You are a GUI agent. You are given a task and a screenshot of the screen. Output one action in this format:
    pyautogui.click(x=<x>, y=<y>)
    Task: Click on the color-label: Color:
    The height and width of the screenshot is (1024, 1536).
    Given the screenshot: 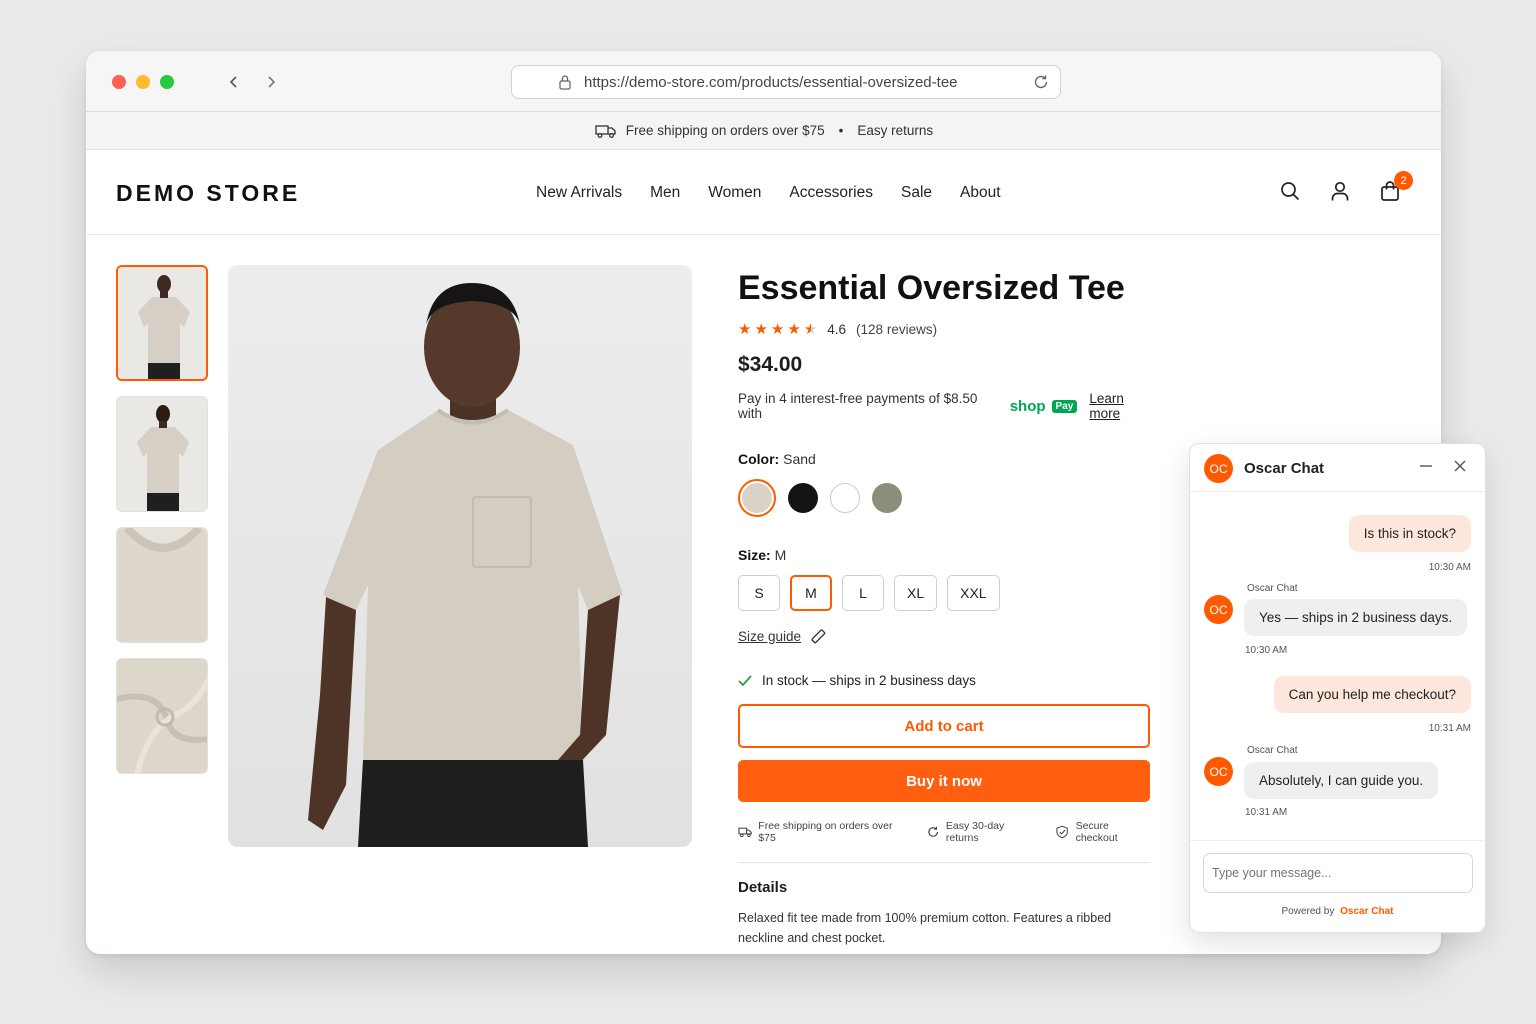 What is the action you would take?
    pyautogui.click(x=759, y=459)
    